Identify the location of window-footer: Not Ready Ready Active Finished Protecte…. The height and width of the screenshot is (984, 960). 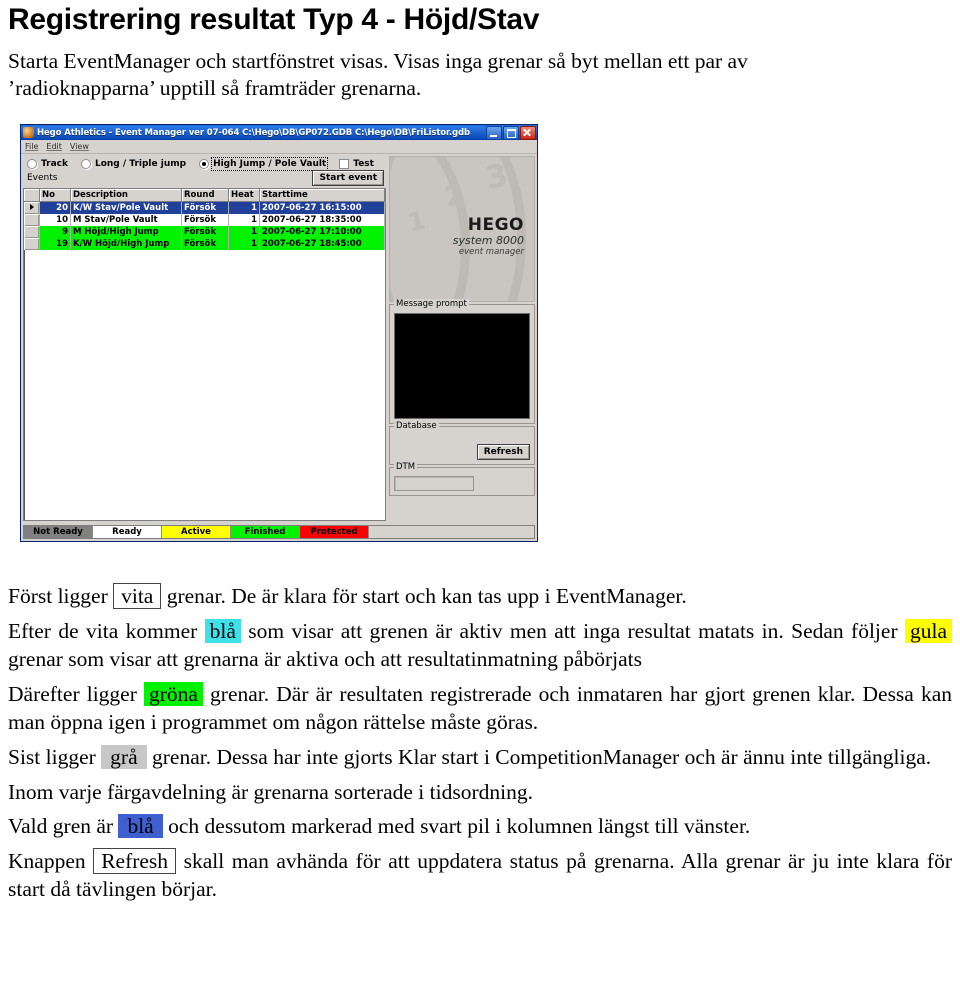
(279, 532).